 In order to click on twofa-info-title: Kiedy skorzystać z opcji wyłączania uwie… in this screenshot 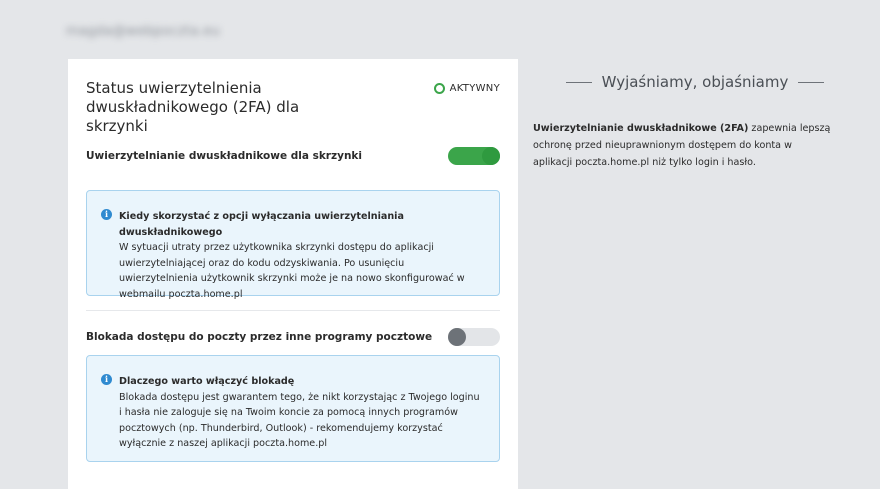, I will do `click(261, 224)`.